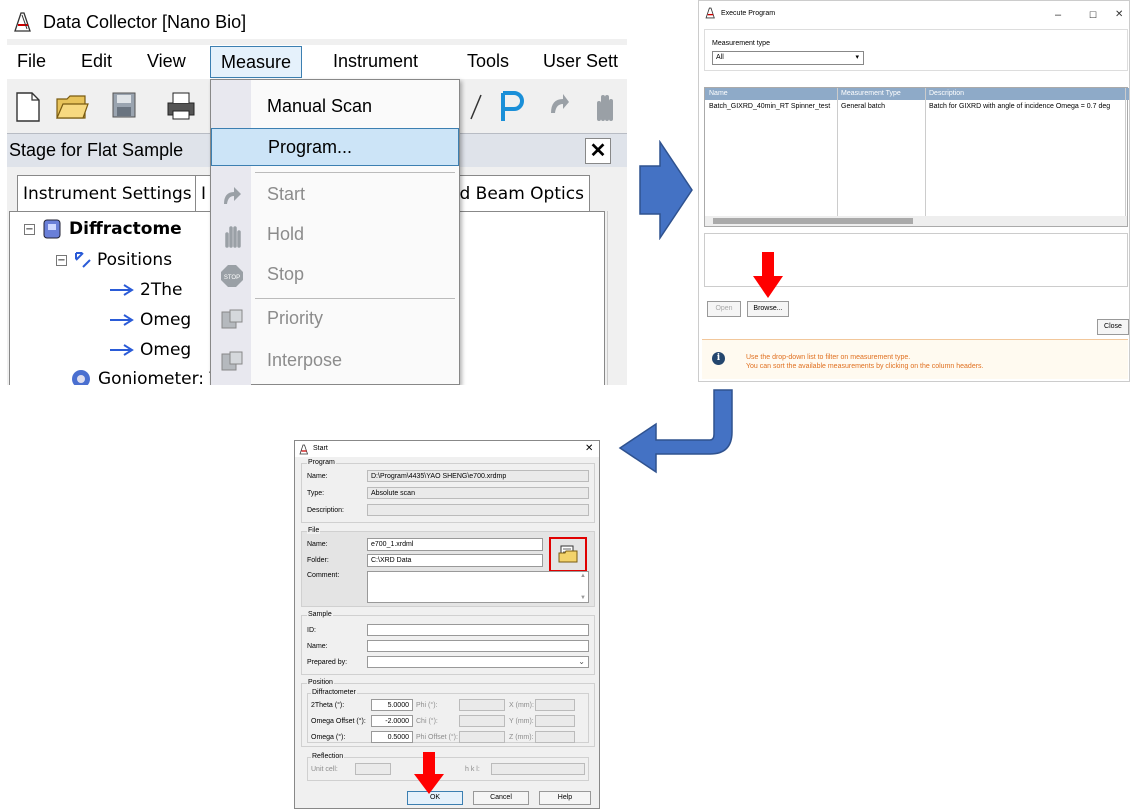 This screenshot has width=1130, height=809. I want to click on help-button: Help, so click(565, 798).